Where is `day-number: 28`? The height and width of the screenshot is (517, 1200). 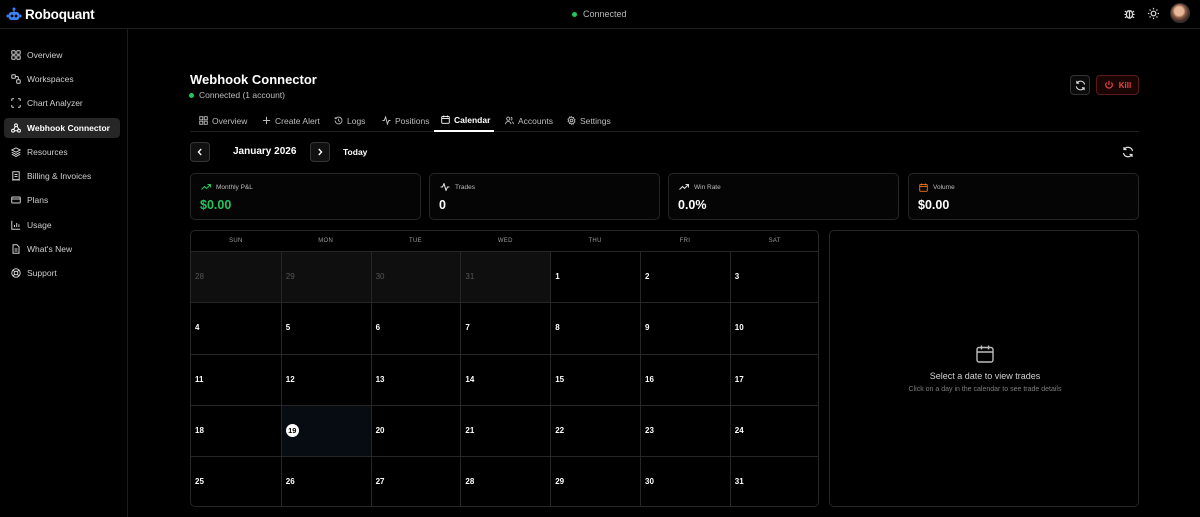
day-number: 28 is located at coordinates (470, 482).